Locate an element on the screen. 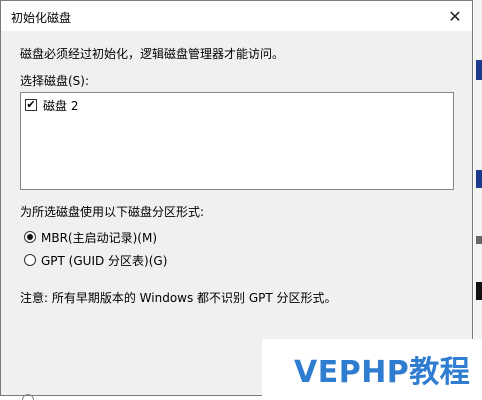 This screenshot has width=482, height=400. list-item: ✔ 磁盘 2 is located at coordinates (51, 105).